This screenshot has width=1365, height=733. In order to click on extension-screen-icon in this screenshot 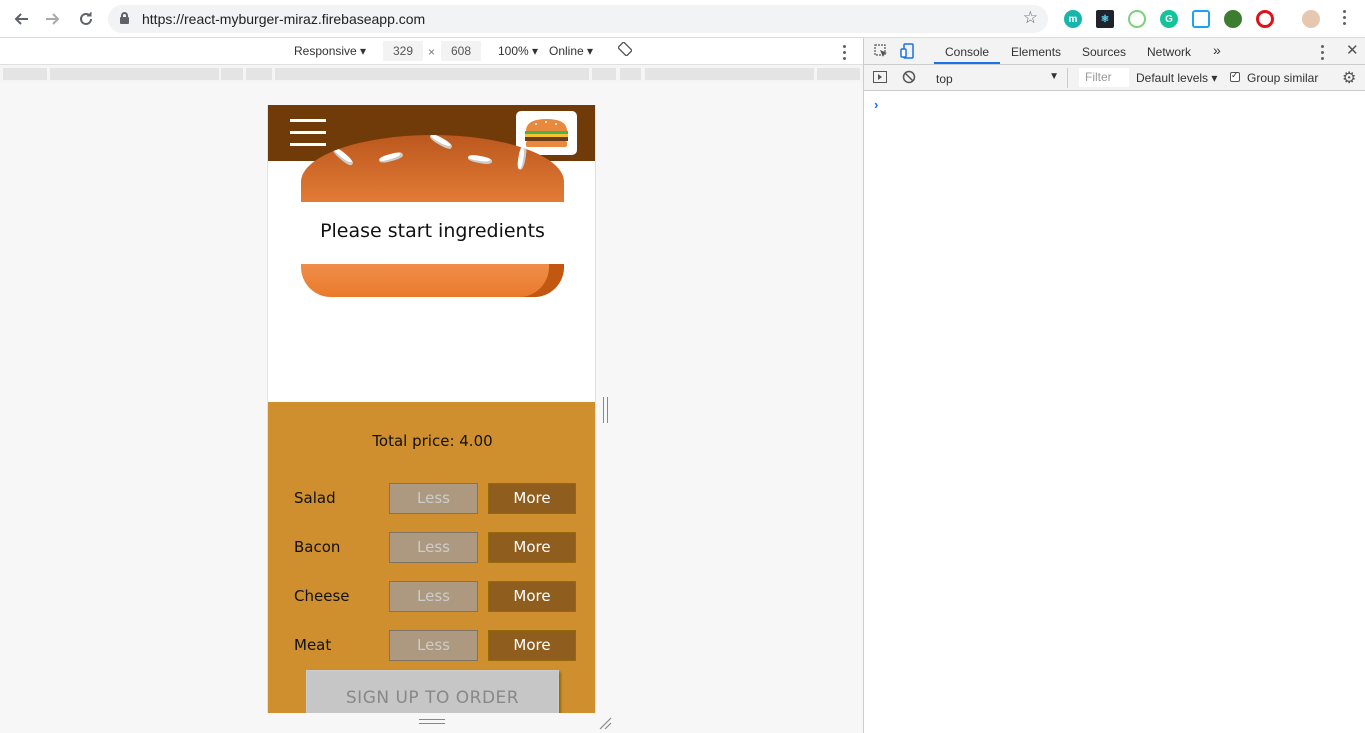, I will do `click(1201, 19)`.